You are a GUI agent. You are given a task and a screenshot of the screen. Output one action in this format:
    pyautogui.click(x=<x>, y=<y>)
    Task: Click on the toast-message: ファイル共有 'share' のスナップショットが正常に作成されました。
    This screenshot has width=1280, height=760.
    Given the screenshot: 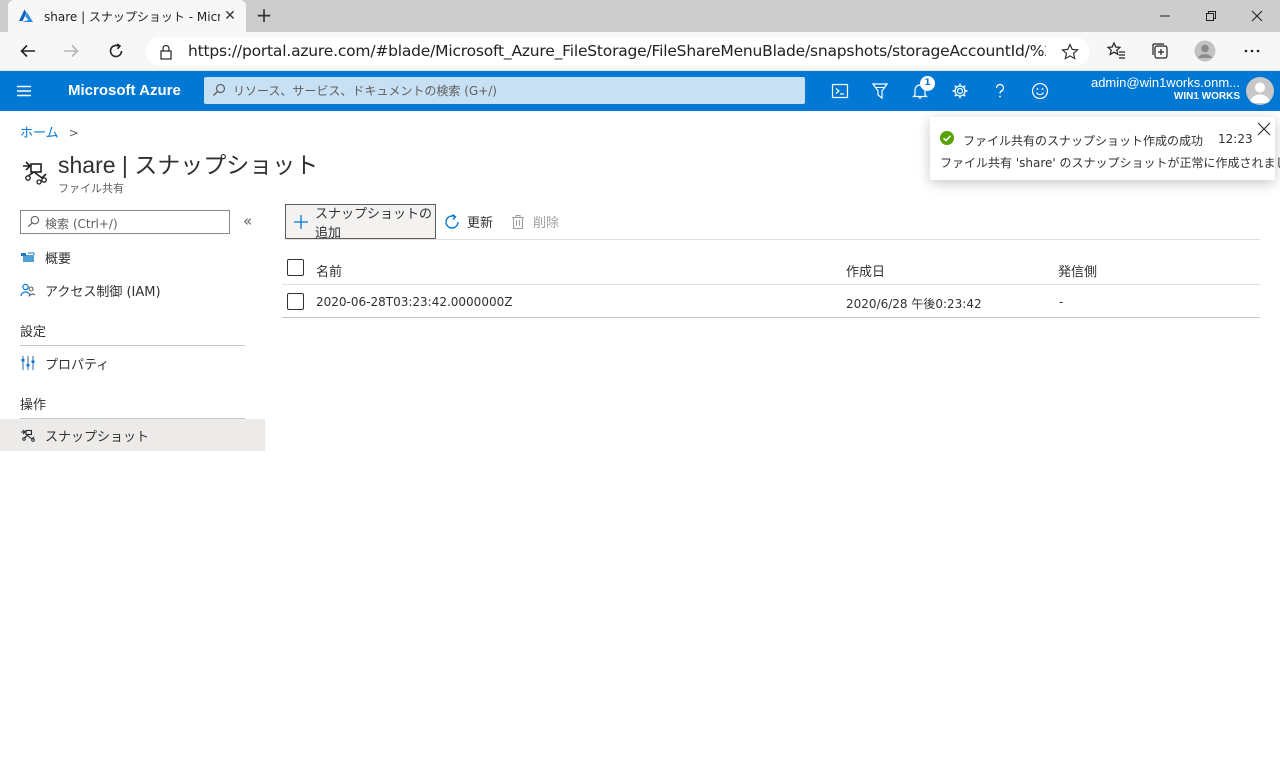 What is the action you would take?
    pyautogui.click(x=1110, y=163)
    